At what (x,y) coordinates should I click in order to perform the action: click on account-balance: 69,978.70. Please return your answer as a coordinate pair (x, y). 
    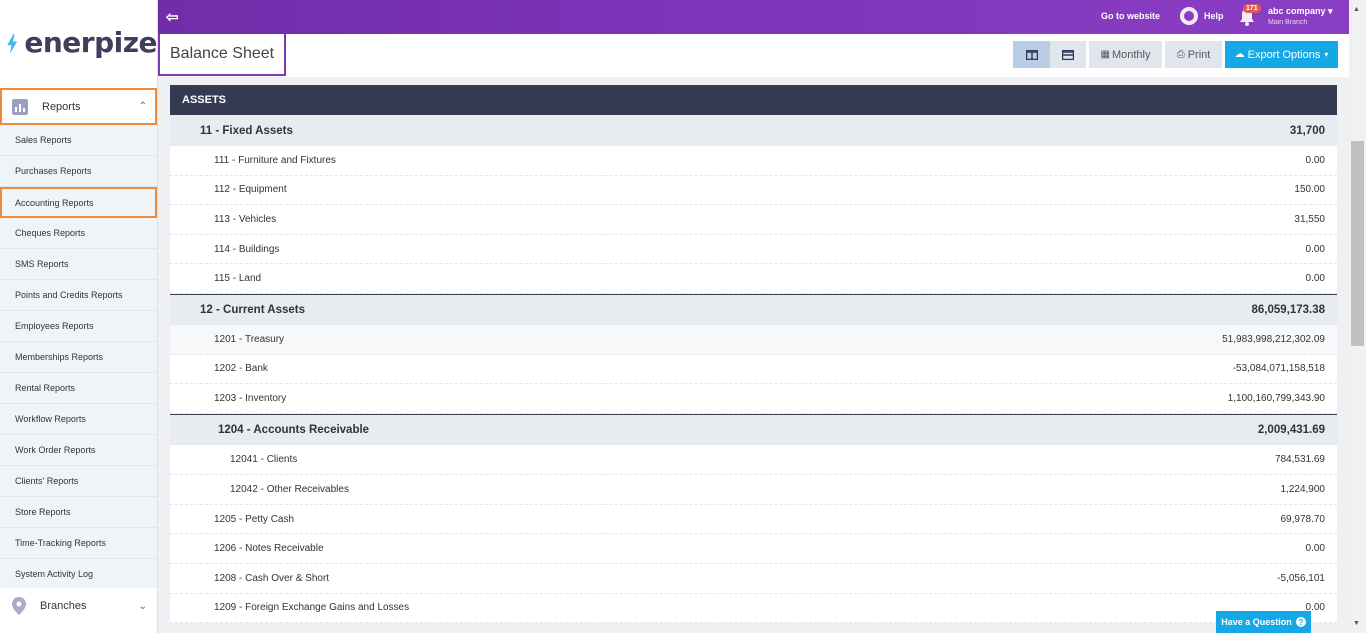
    Looking at the image, I should click on (1303, 519).